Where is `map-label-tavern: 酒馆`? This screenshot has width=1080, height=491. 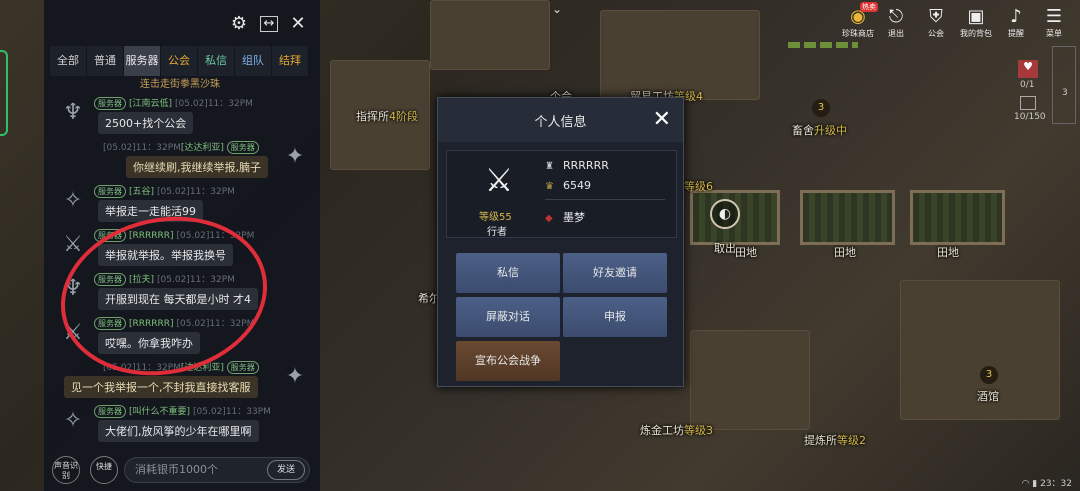 map-label-tavern: 酒馆 is located at coordinates (988, 396).